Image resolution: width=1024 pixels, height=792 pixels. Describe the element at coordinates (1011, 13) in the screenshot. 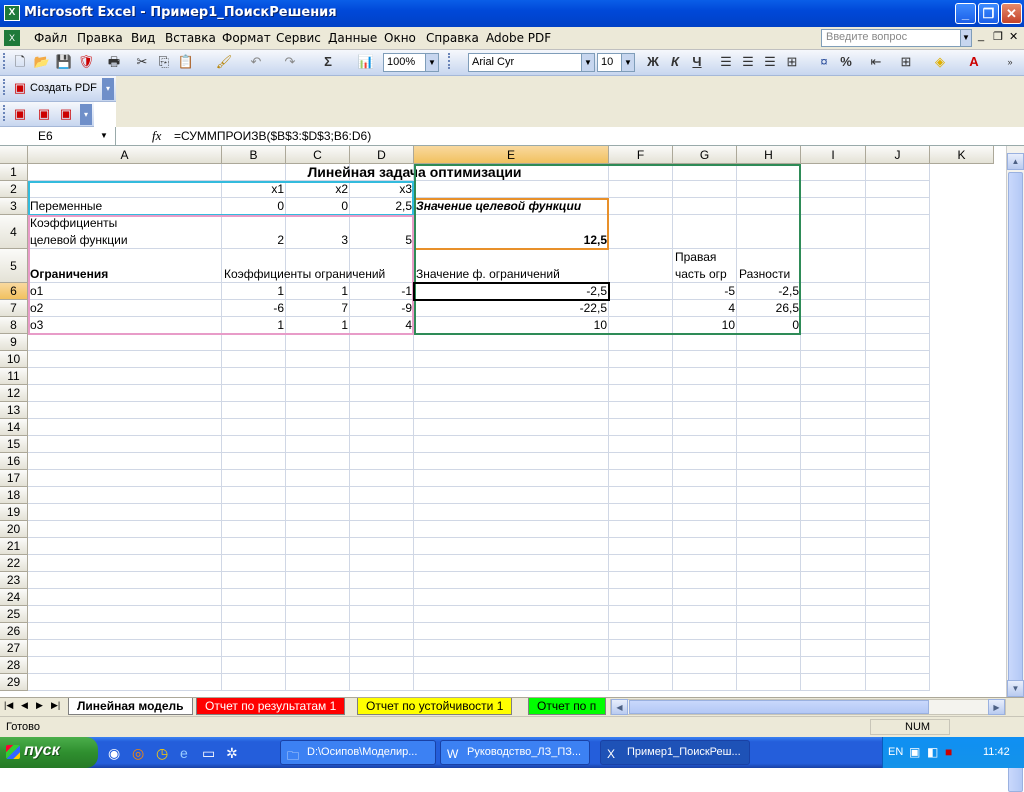

I see `close-button: ✕` at that location.